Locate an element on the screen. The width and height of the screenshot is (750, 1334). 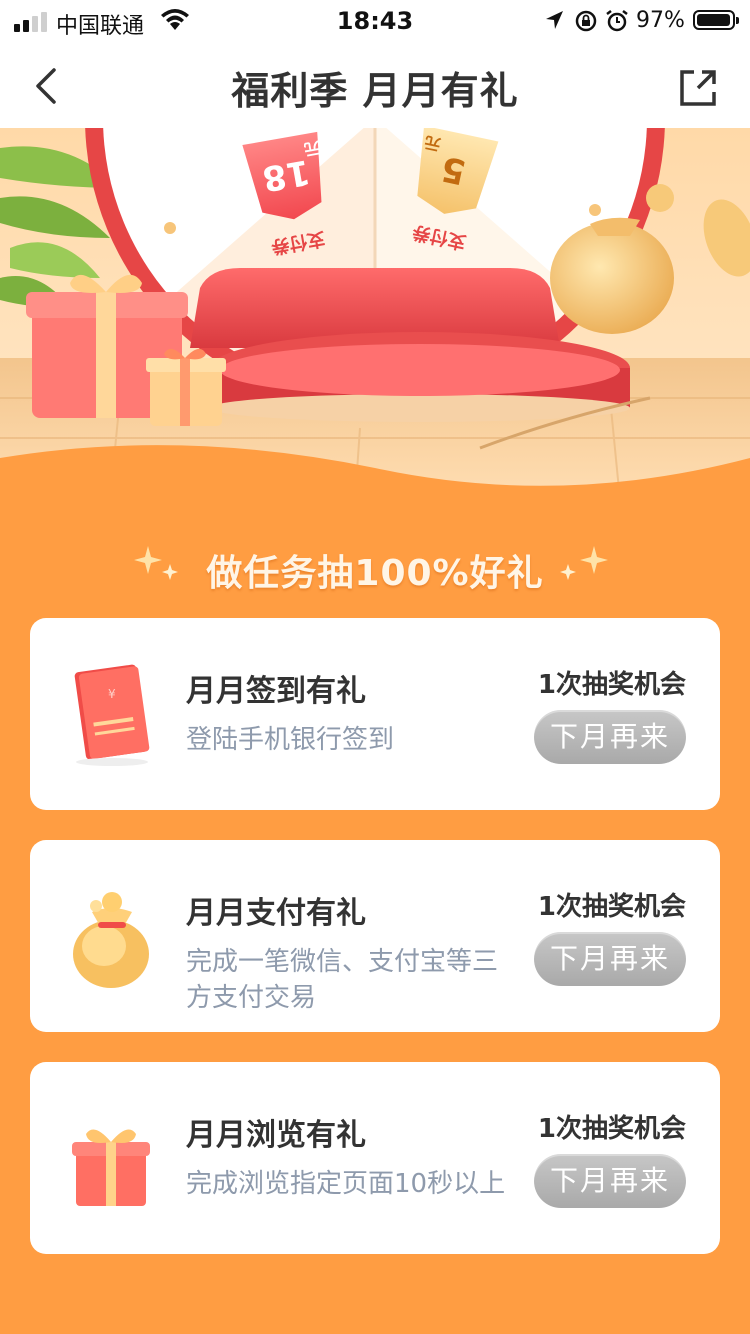
task-title: 月月签到有礼 is located at coordinates (276, 691).